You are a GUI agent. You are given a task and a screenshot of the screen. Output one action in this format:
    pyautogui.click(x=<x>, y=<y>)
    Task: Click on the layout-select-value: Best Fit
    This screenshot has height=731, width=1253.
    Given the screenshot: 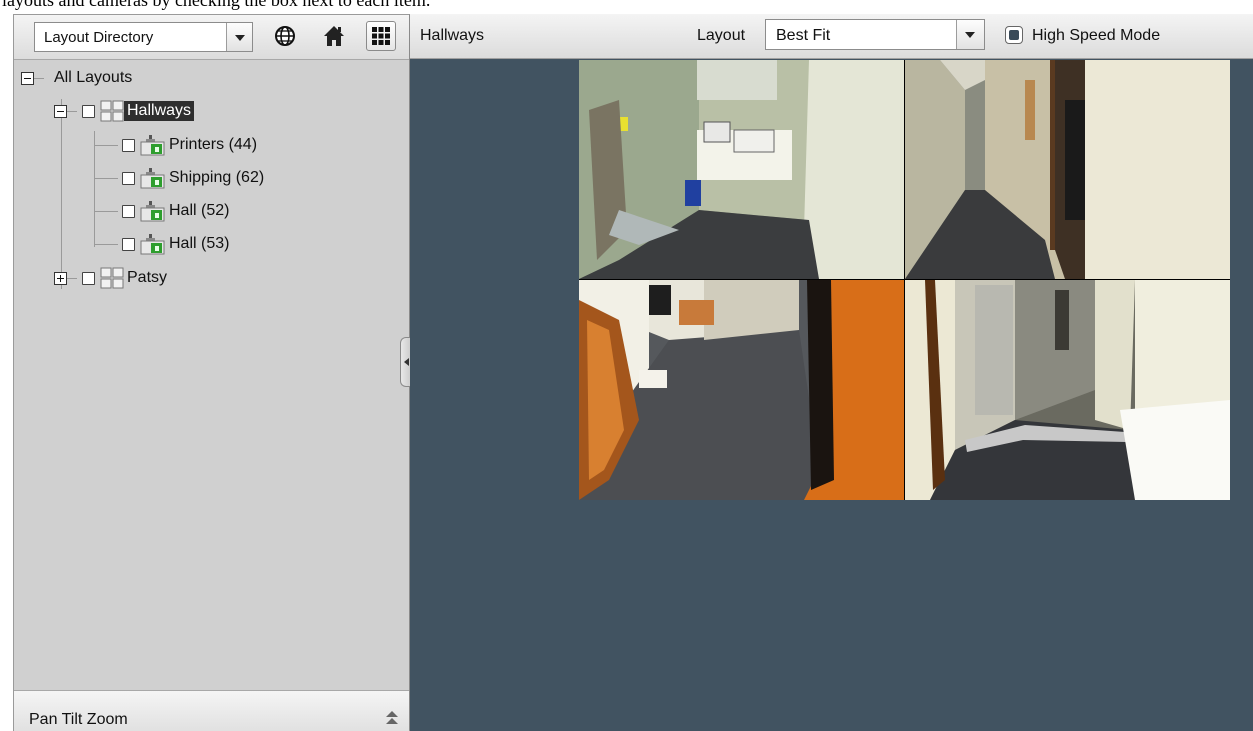 What is the action you would take?
    pyautogui.click(x=803, y=35)
    